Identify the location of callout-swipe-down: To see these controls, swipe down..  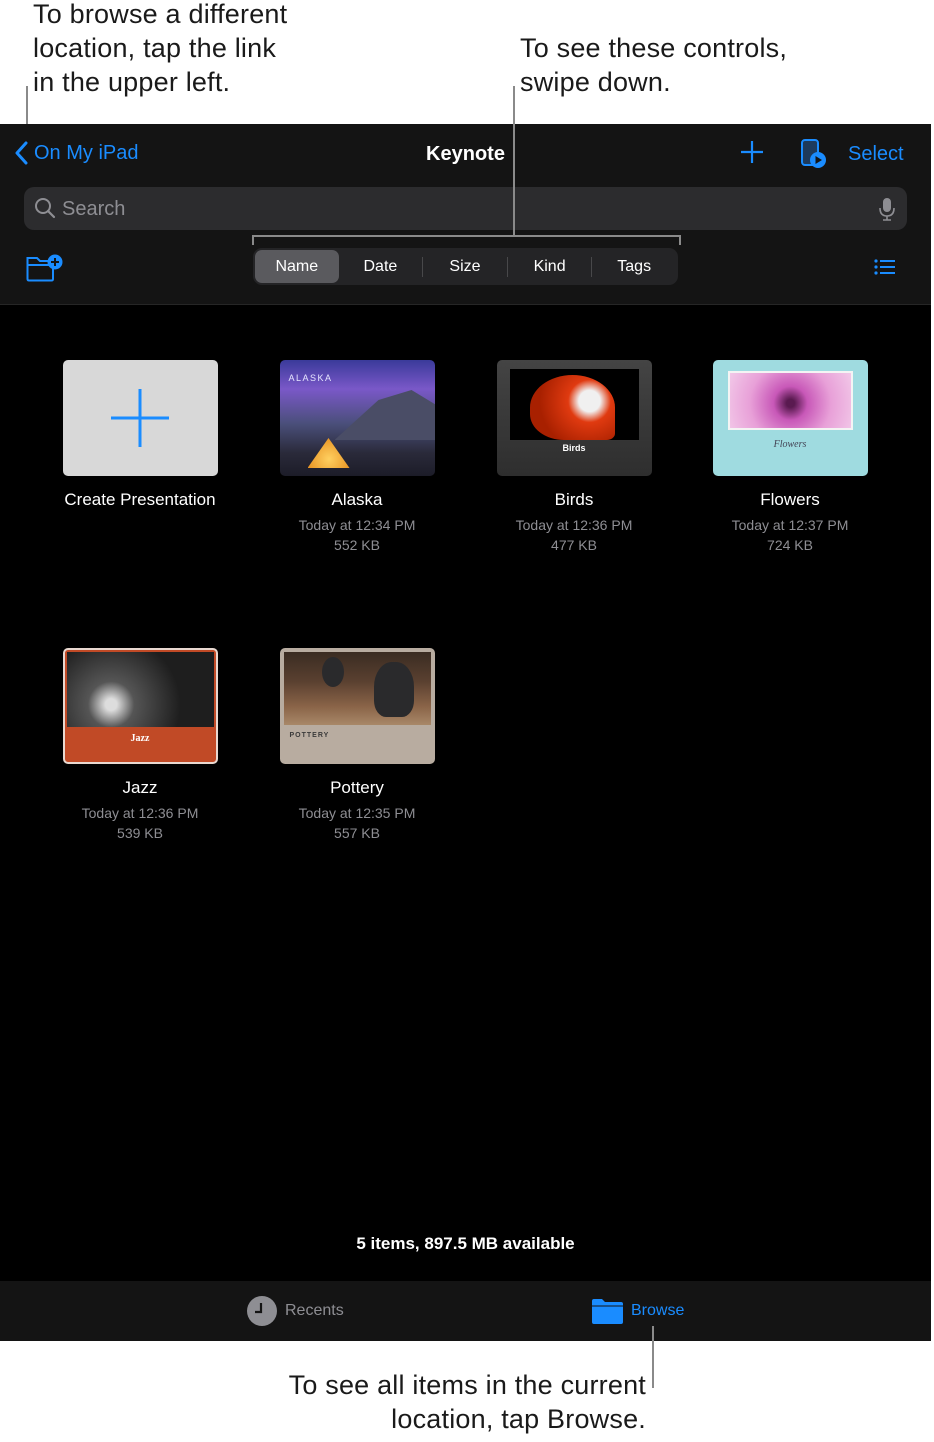
(653, 65).